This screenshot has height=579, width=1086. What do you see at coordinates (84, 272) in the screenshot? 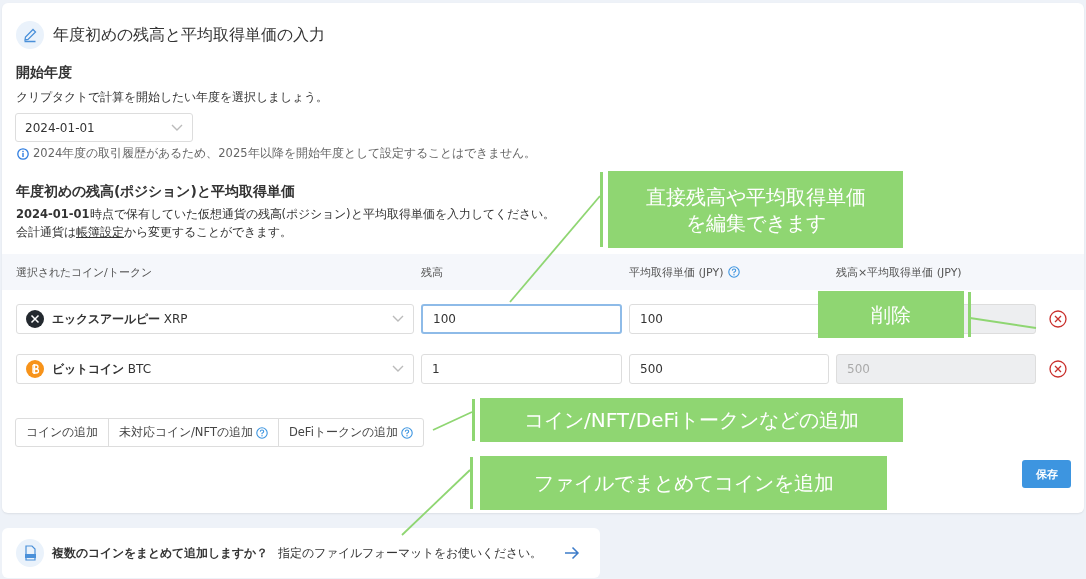
I see `column-header: 選択されたコイン/トークン` at bounding box center [84, 272].